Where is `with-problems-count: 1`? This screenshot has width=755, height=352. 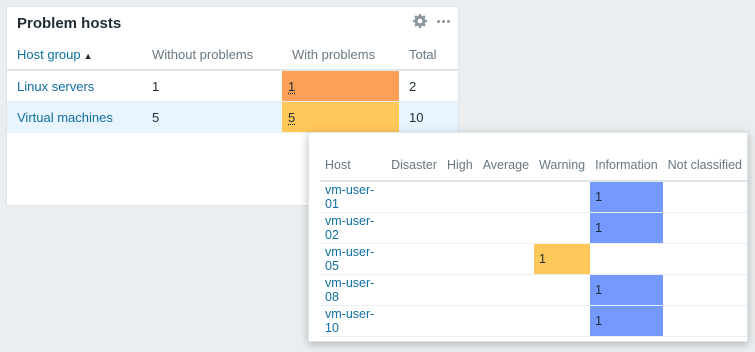 with-problems-count: 1 is located at coordinates (291, 86).